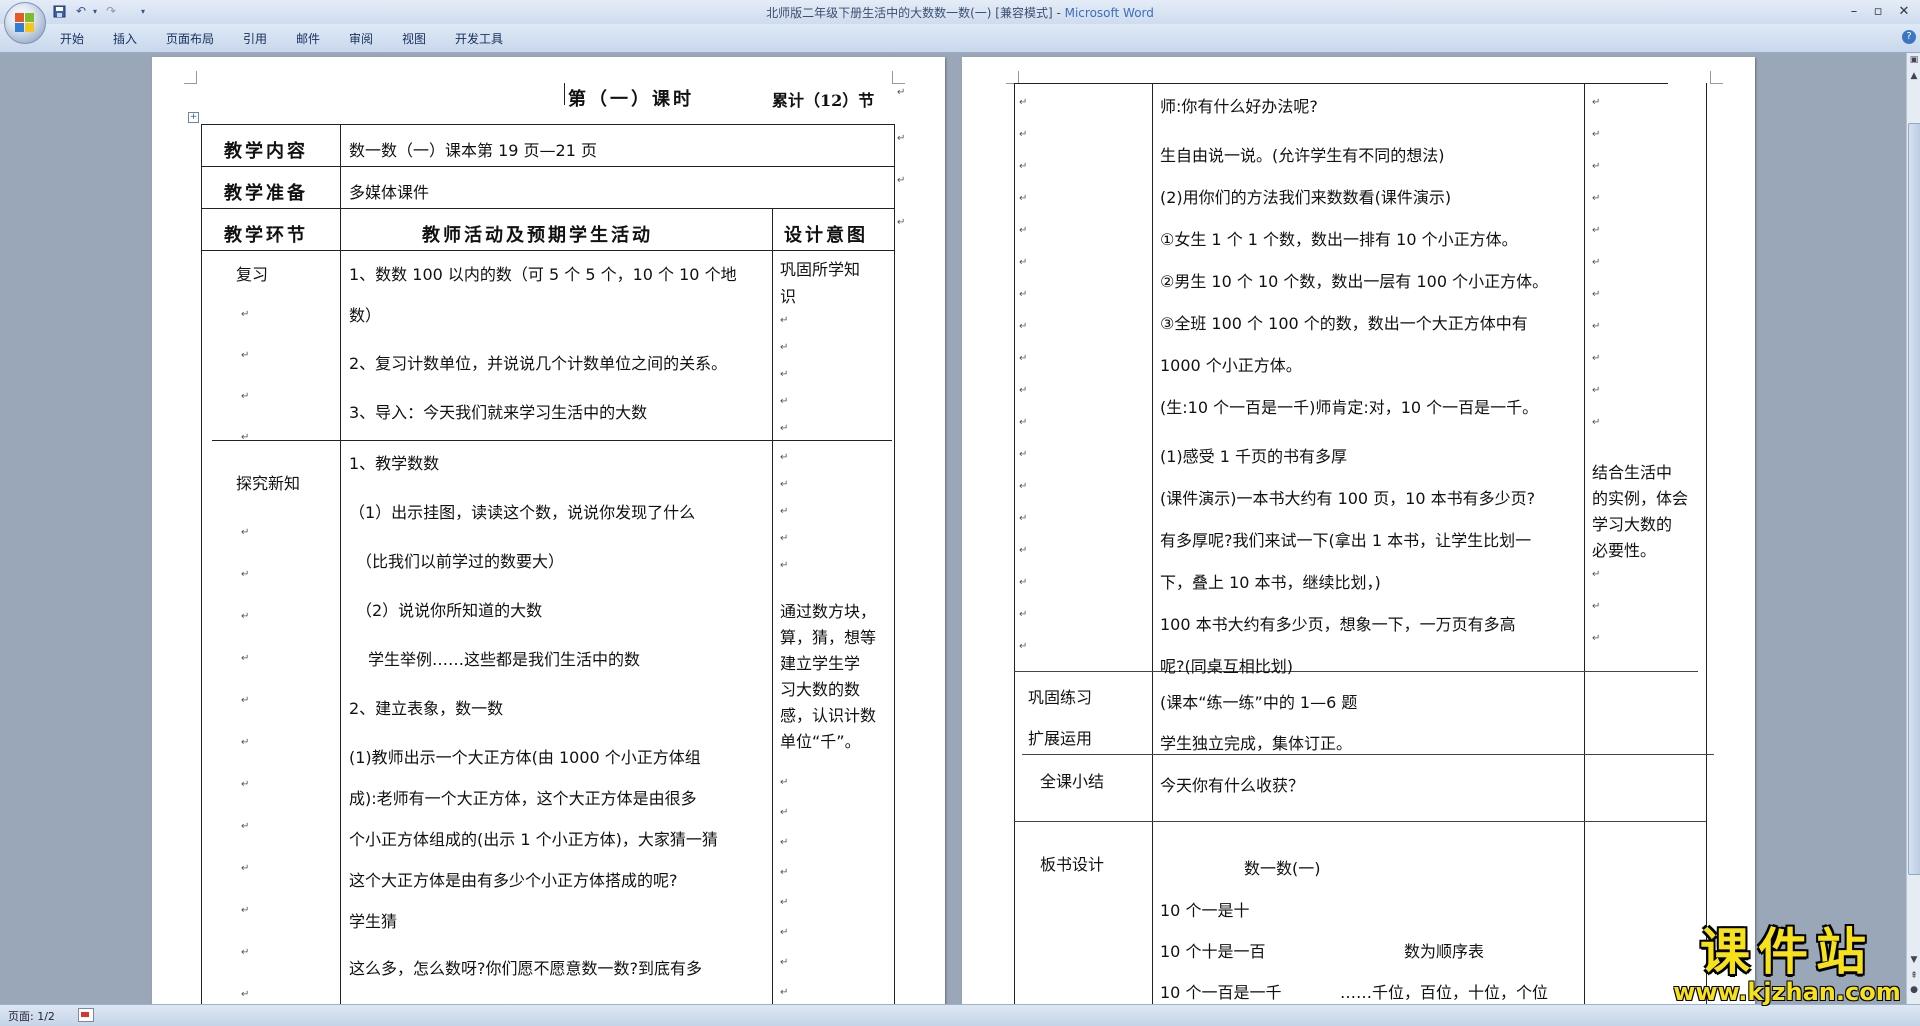 This screenshot has height=1026, width=1920. What do you see at coordinates (1904, 11) in the screenshot?
I see `close-icon: ✕` at bounding box center [1904, 11].